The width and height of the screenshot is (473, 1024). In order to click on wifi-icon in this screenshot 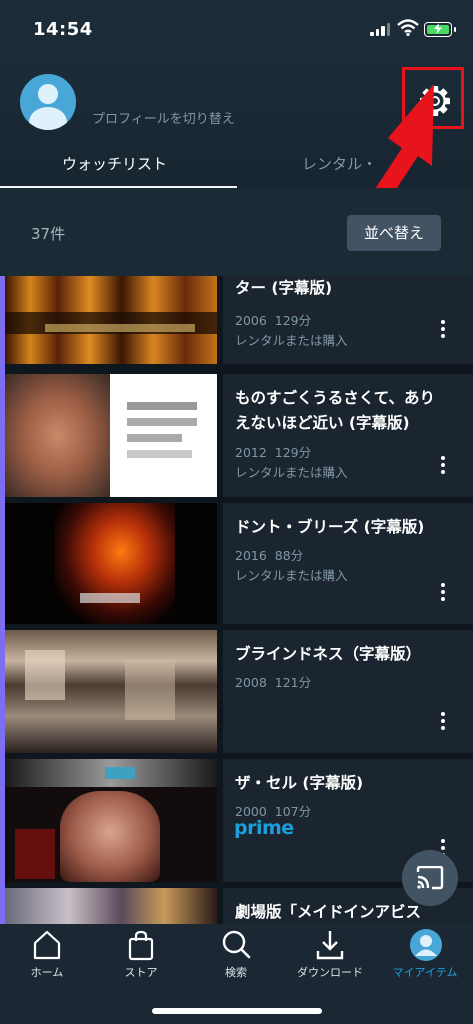, I will do `click(408, 27)`.